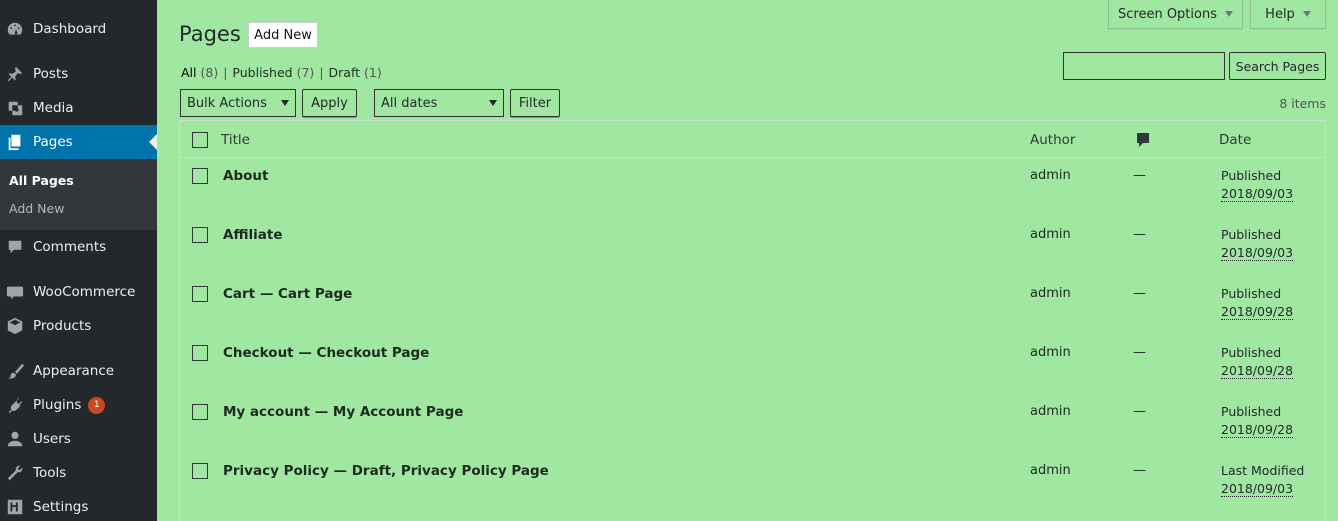  What do you see at coordinates (373, 72) in the screenshot?
I see `view-draft-count: (1)` at bounding box center [373, 72].